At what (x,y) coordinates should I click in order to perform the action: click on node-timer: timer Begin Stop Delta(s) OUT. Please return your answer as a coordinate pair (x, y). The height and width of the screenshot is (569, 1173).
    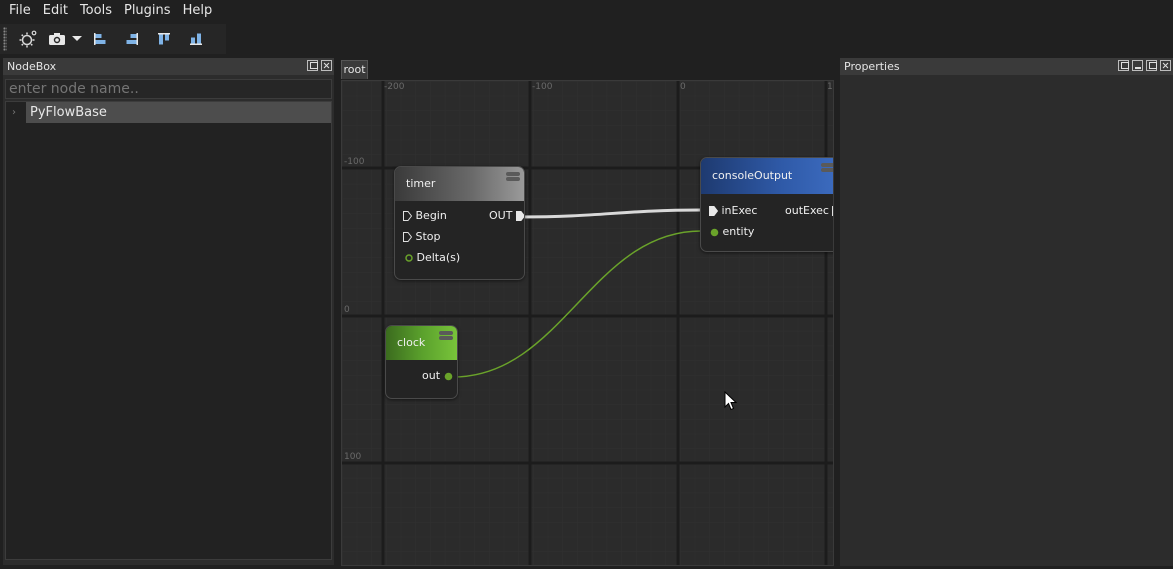
    Looking at the image, I should click on (459, 223).